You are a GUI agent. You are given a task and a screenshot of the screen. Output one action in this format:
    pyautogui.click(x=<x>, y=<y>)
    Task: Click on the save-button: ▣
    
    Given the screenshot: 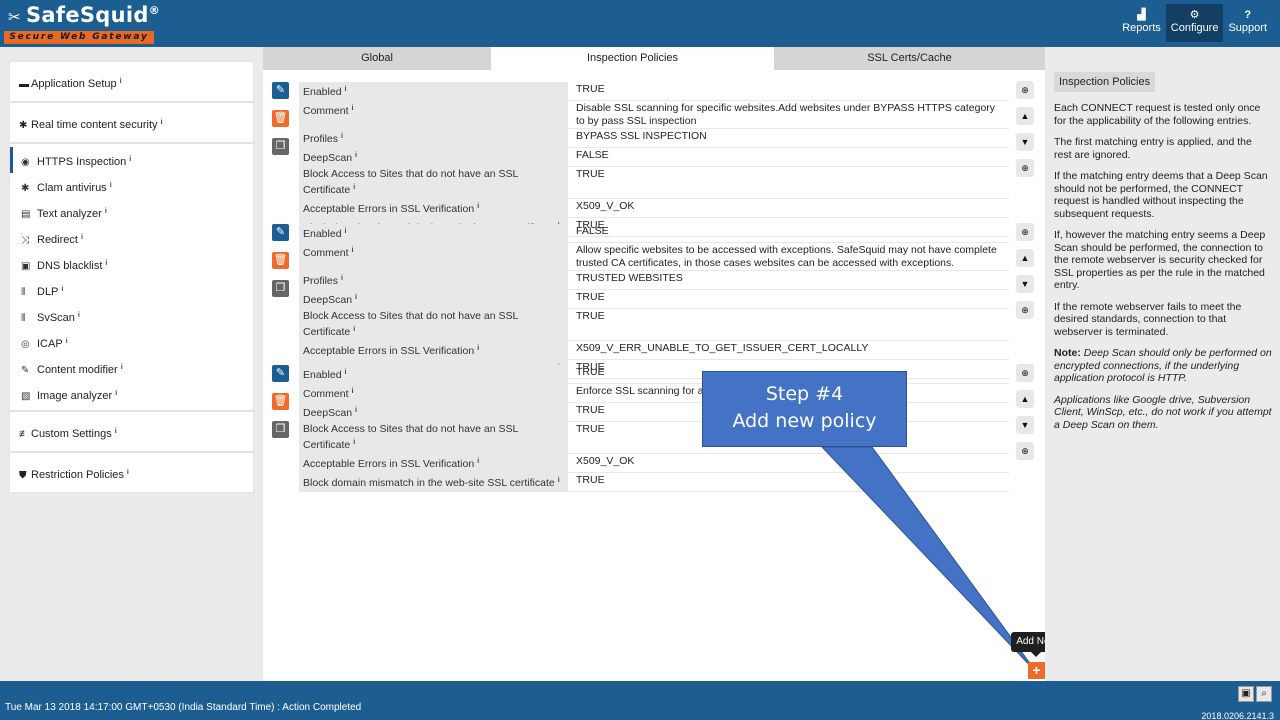 What is the action you would take?
    pyautogui.click(x=1246, y=694)
    